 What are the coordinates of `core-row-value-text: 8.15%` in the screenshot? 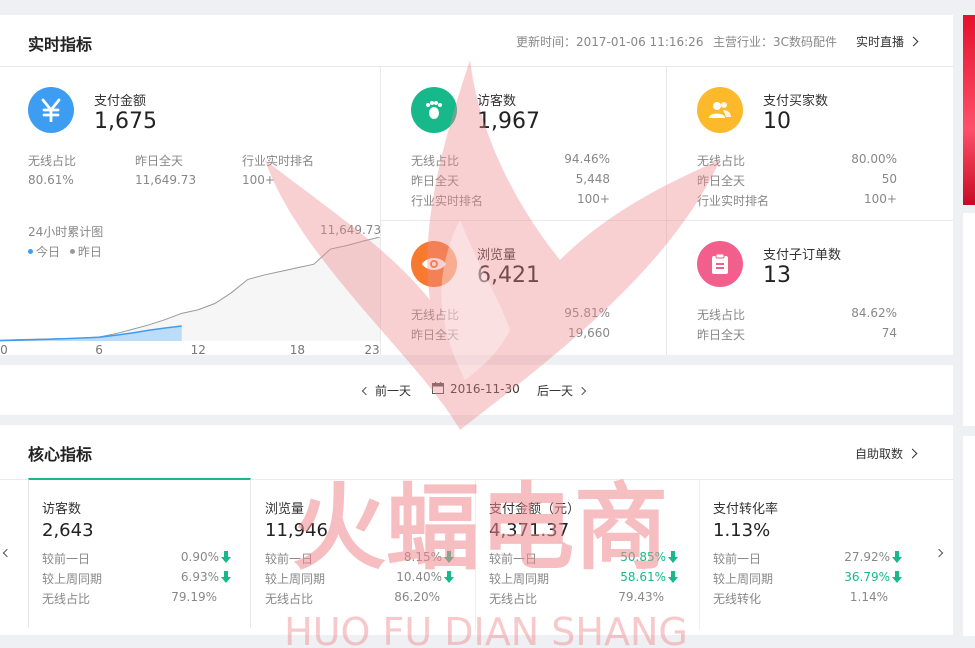 It's located at (422, 557).